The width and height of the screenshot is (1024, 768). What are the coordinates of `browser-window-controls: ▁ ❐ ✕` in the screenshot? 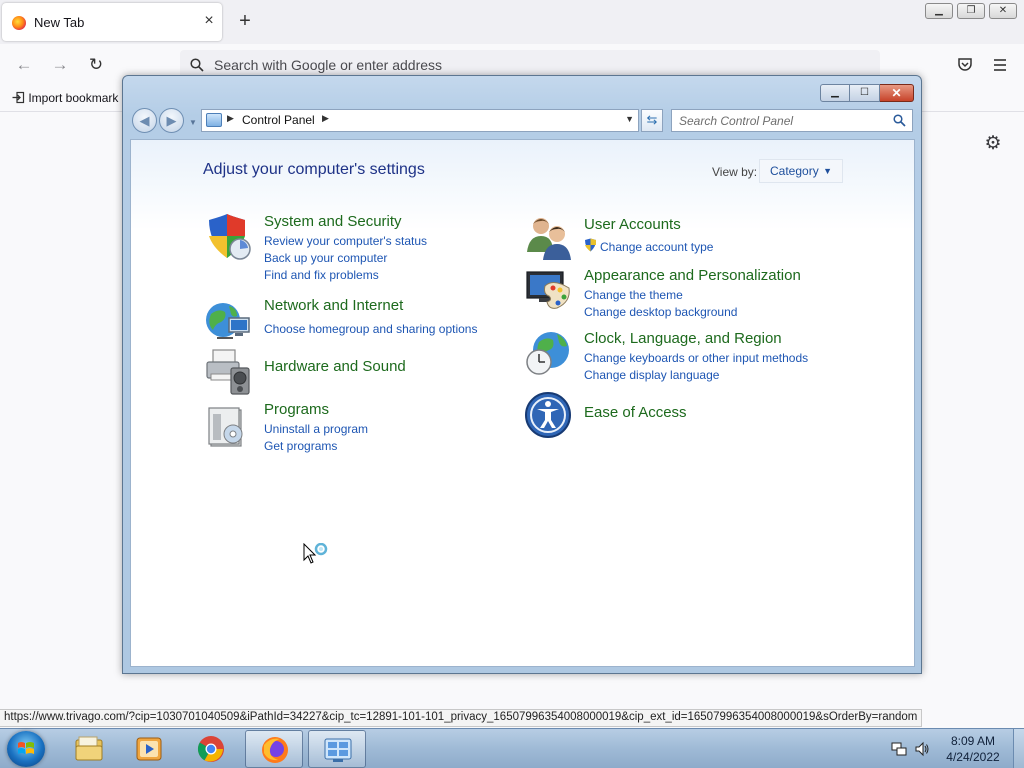 It's located at (971, 11).